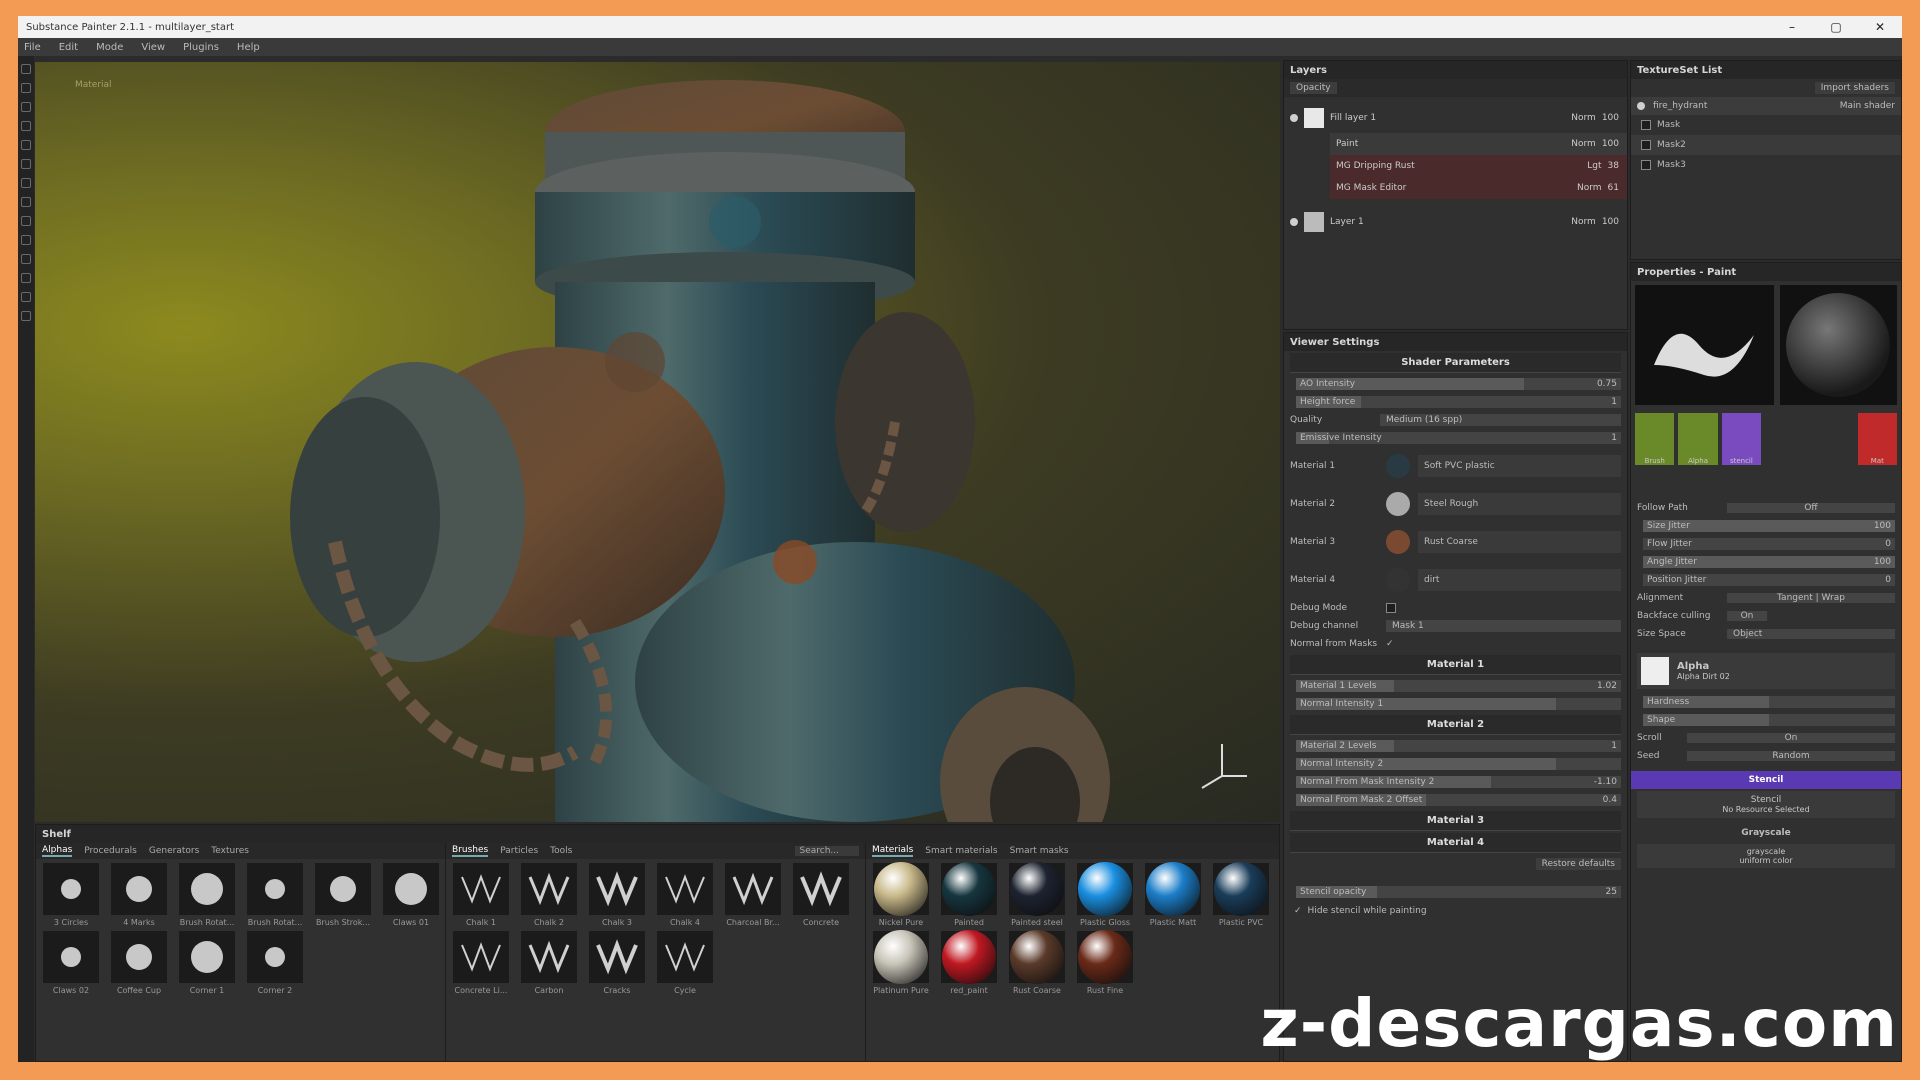 This screenshot has height=1080, width=1920. I want to click on backface-row: Backface culling On, so click(1766, 616).